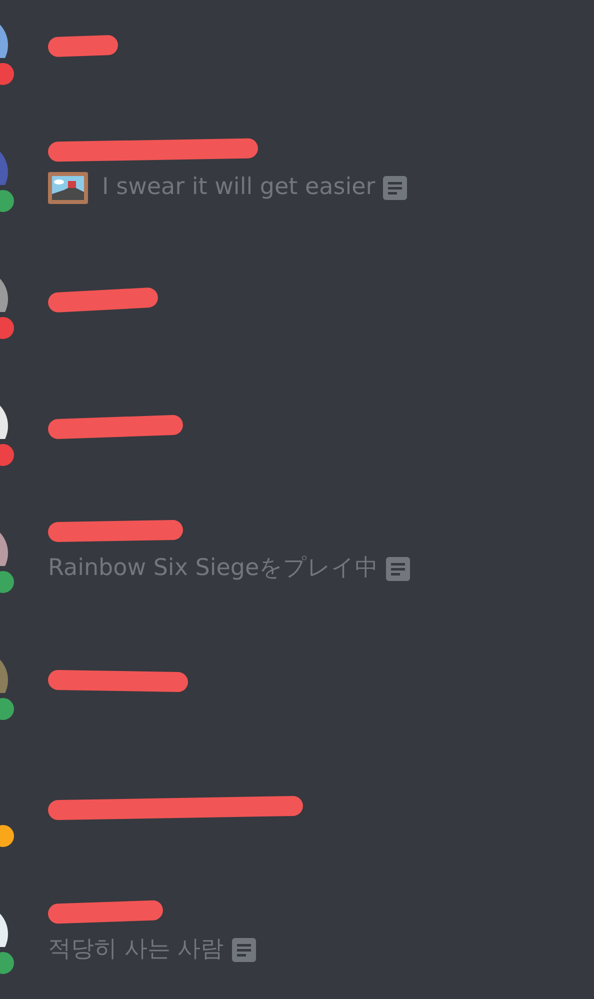  Describe the element at coordinates (136, 949) in the screenshot. I see `activity-text: 적당히 사는 사람` at that location.